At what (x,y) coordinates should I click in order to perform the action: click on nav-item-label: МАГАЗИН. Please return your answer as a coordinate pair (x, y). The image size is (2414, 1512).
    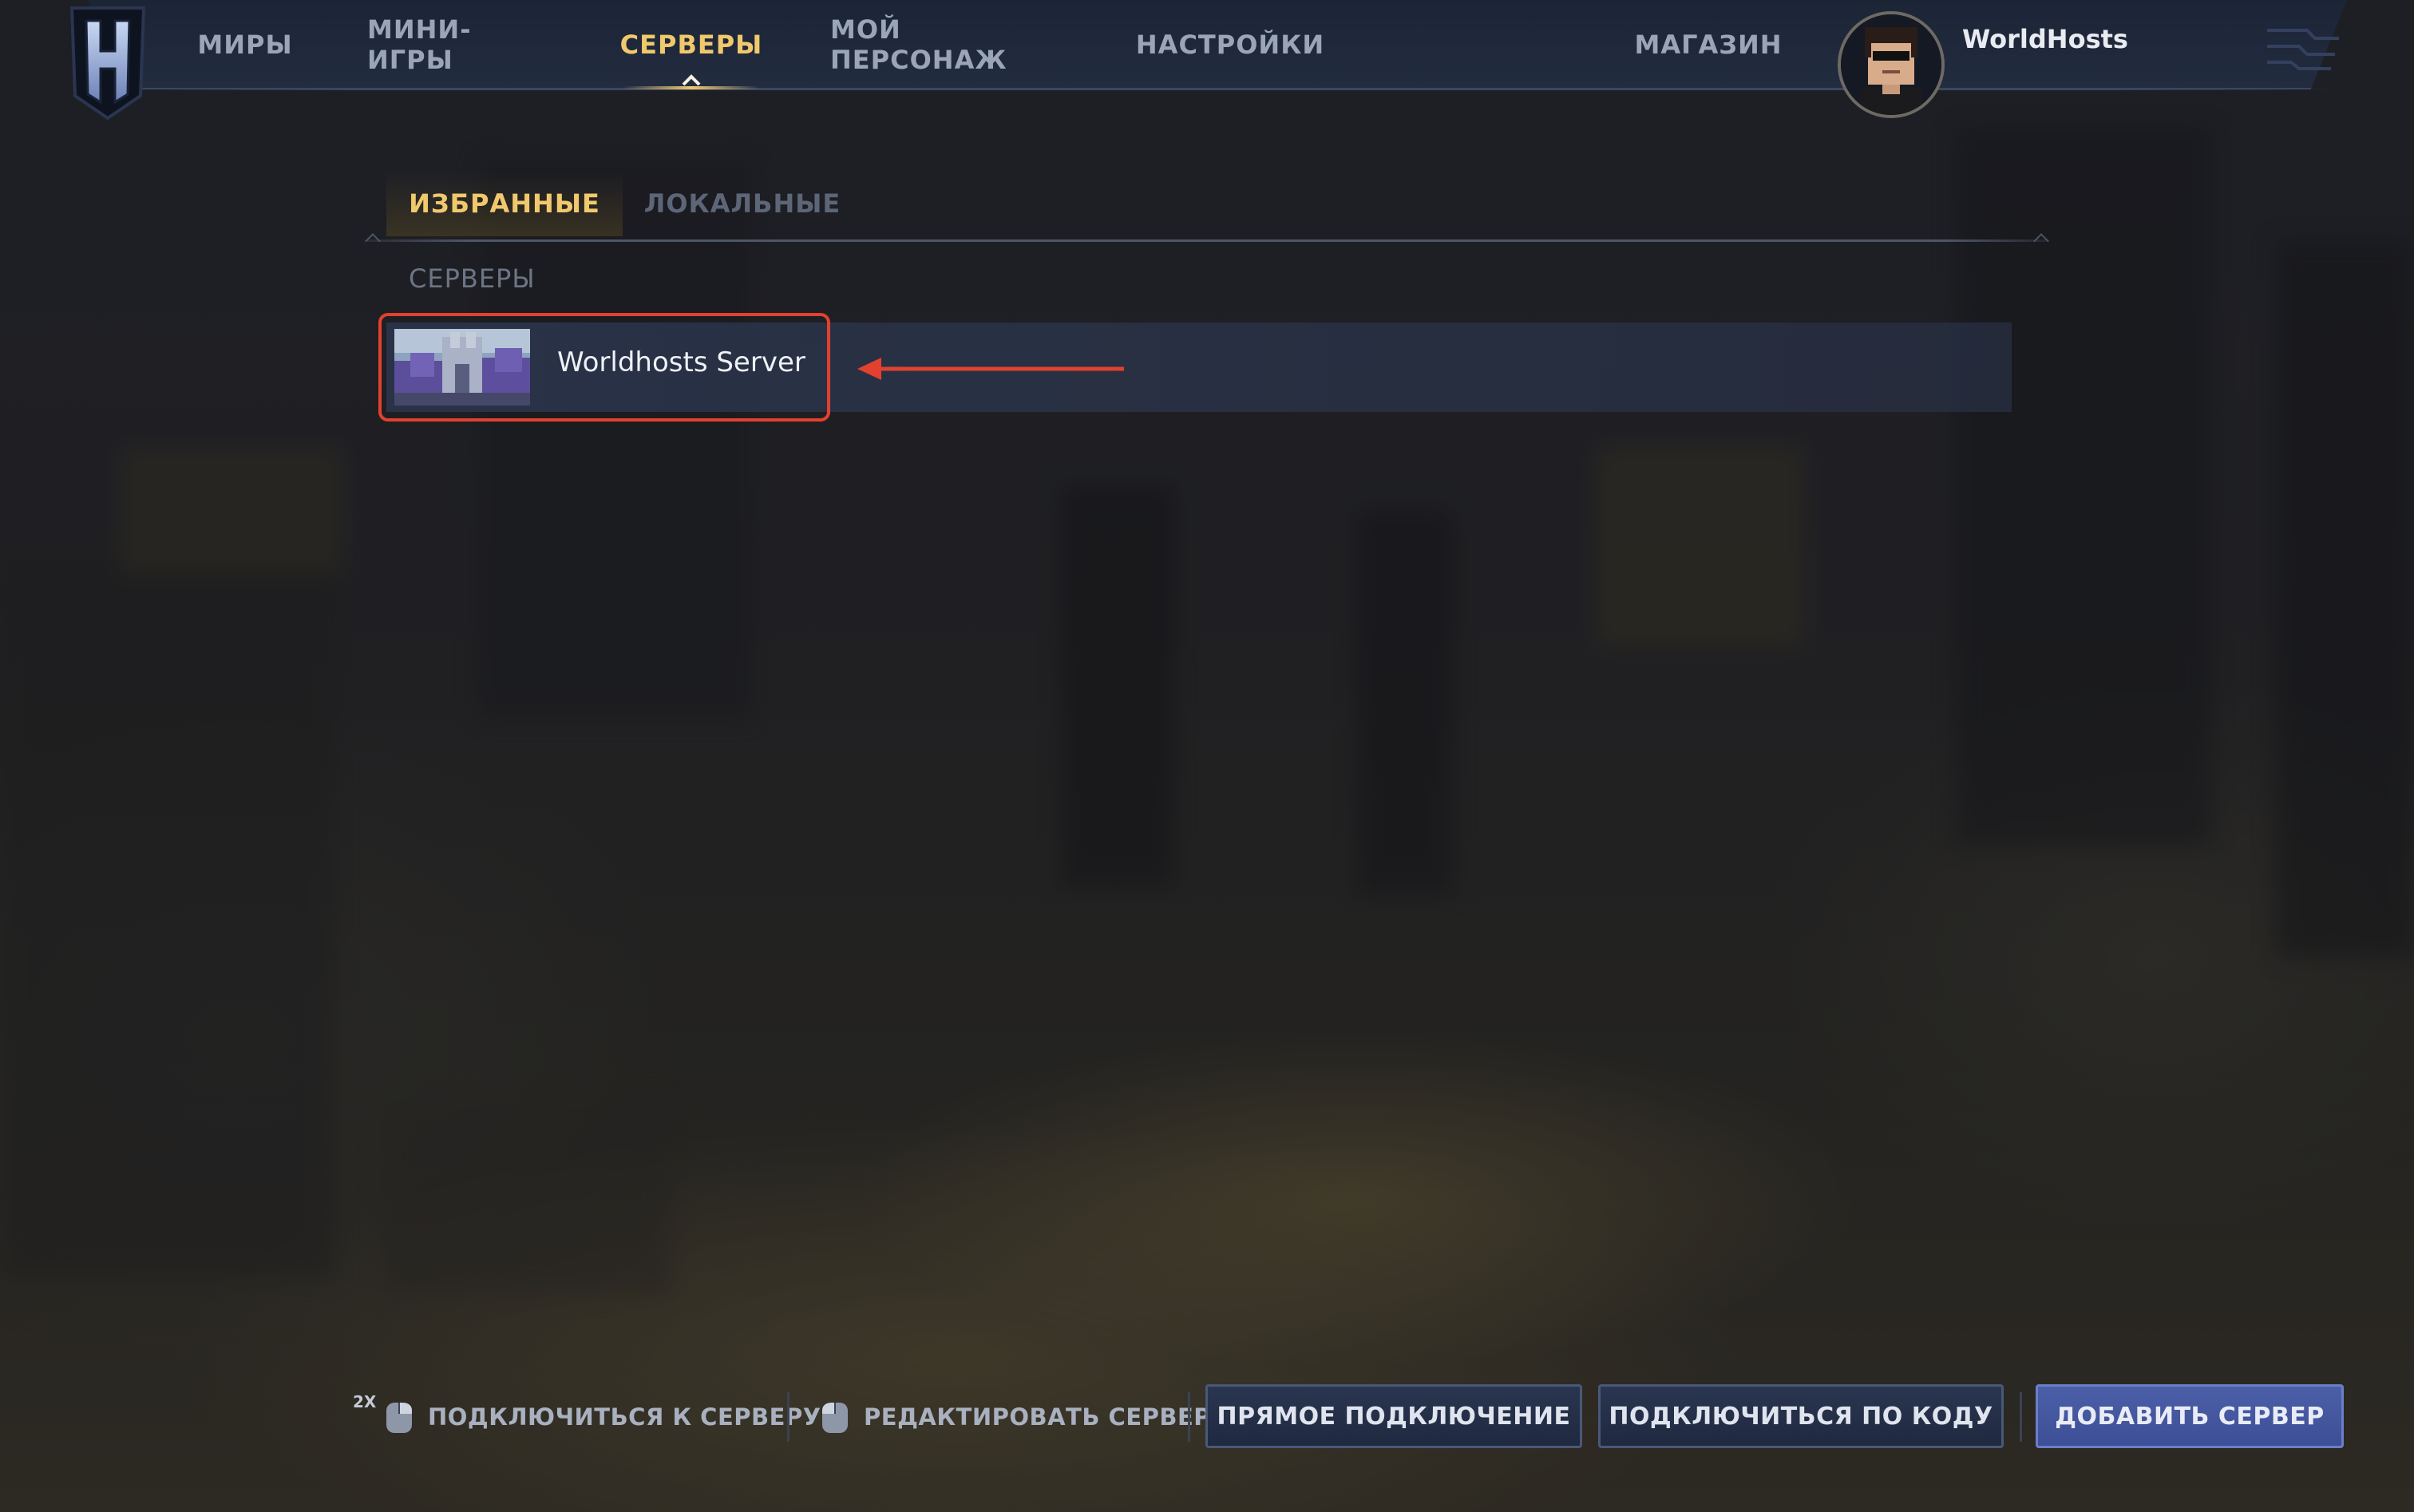
    Looking at the image, I should click on (1708, 45).